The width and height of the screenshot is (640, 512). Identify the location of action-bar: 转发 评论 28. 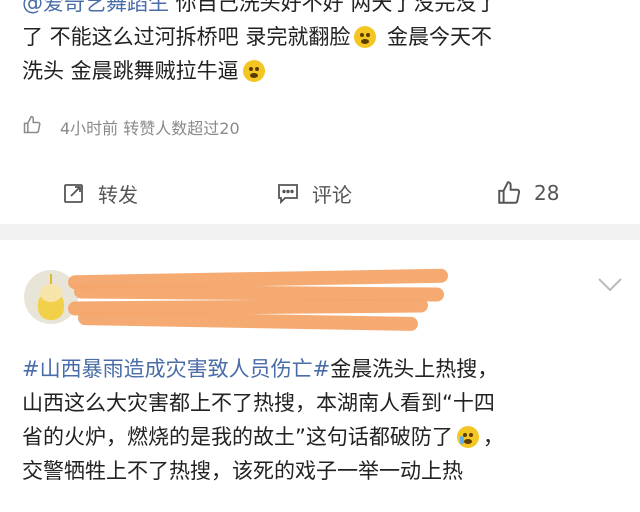
(320, 193).